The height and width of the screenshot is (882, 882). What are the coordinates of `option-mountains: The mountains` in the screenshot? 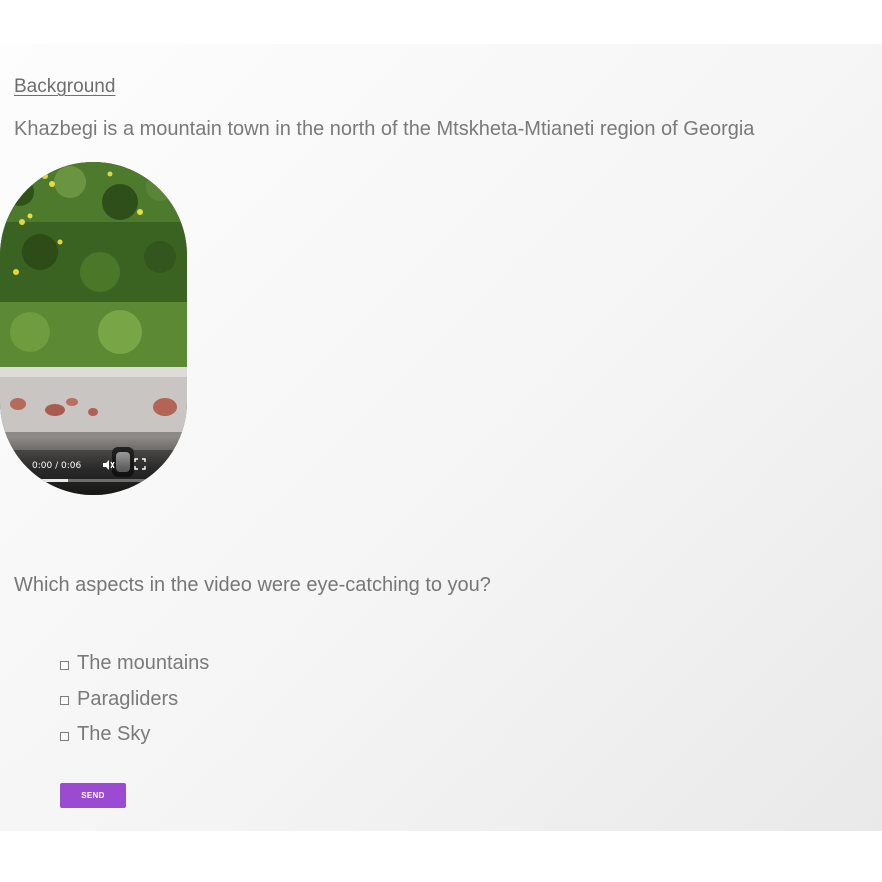 It's located at (134, 664).